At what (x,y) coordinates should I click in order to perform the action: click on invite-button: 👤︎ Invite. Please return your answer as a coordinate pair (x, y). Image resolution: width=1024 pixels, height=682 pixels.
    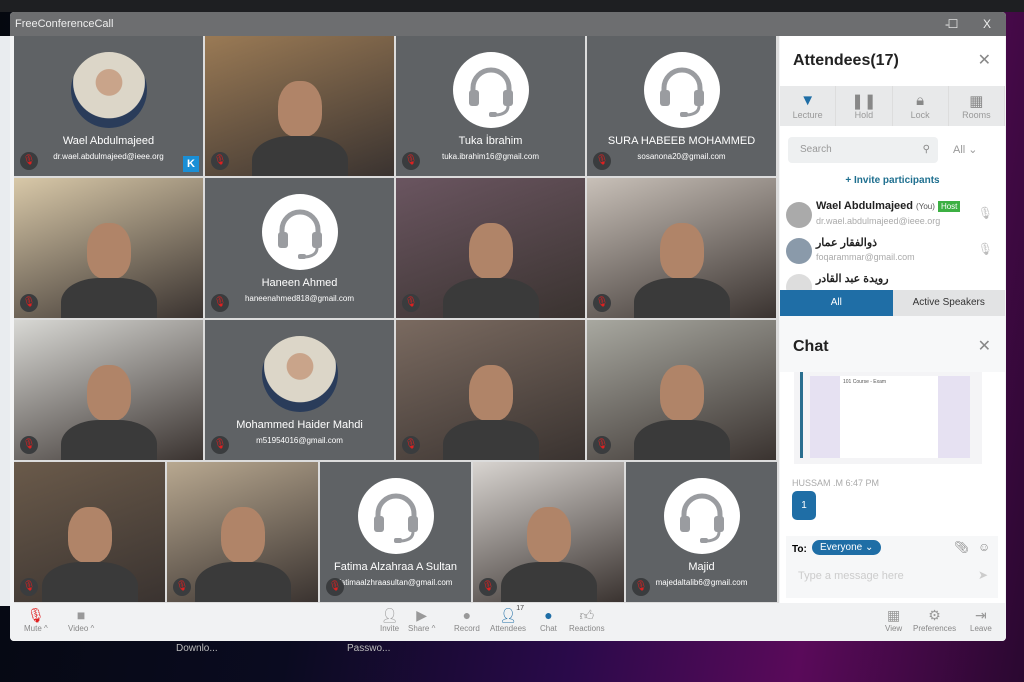
    Looking at the image, I should click on (389, 620).